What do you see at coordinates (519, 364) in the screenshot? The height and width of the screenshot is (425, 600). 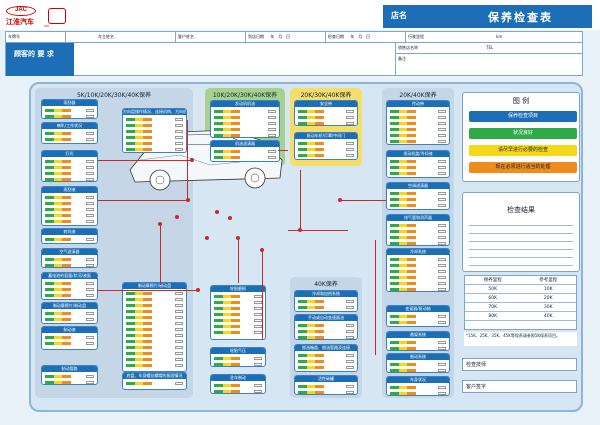 I see `inspector-field: 检查技师` at bounding box center [519, 364].